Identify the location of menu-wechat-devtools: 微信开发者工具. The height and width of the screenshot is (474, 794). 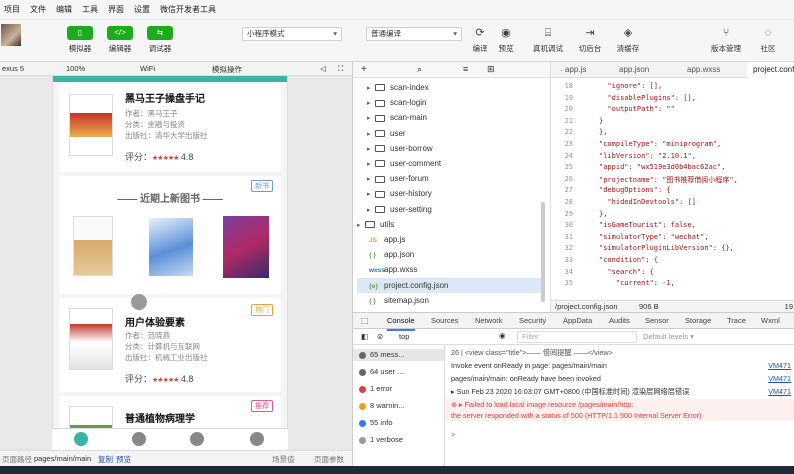
(188, 9).